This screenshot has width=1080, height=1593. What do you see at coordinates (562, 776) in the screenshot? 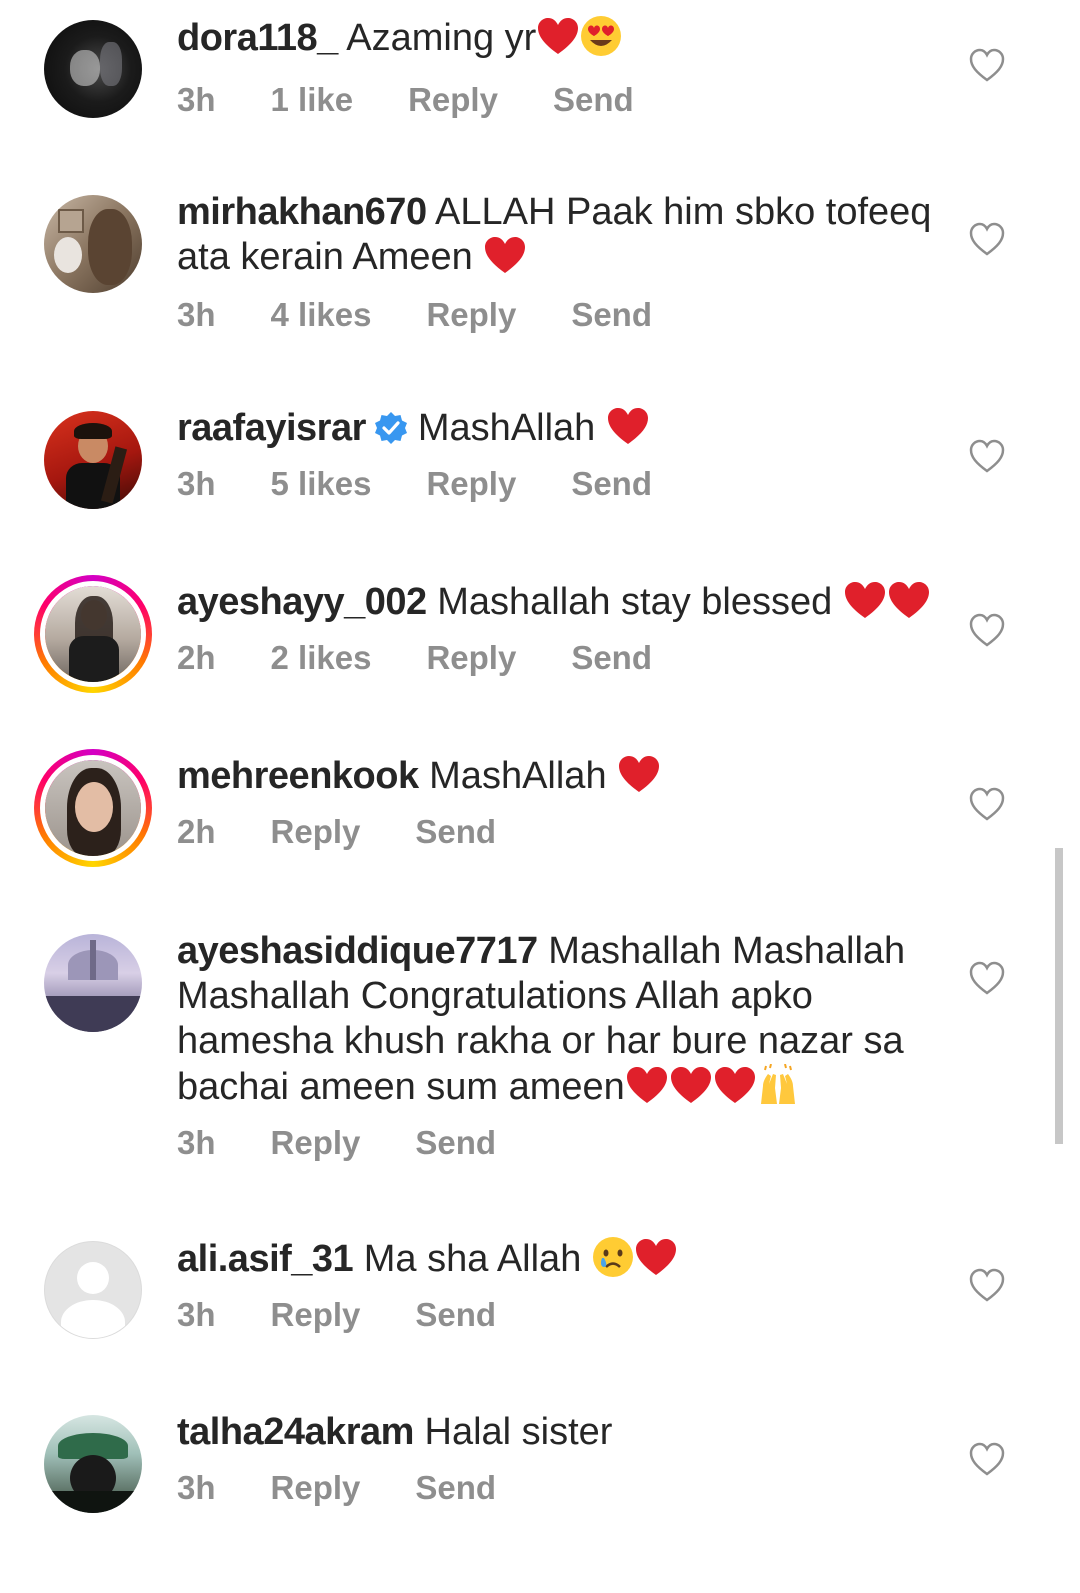
I see `comment-text: mehreenkook MashAllah` at bounding box center [562, 776].